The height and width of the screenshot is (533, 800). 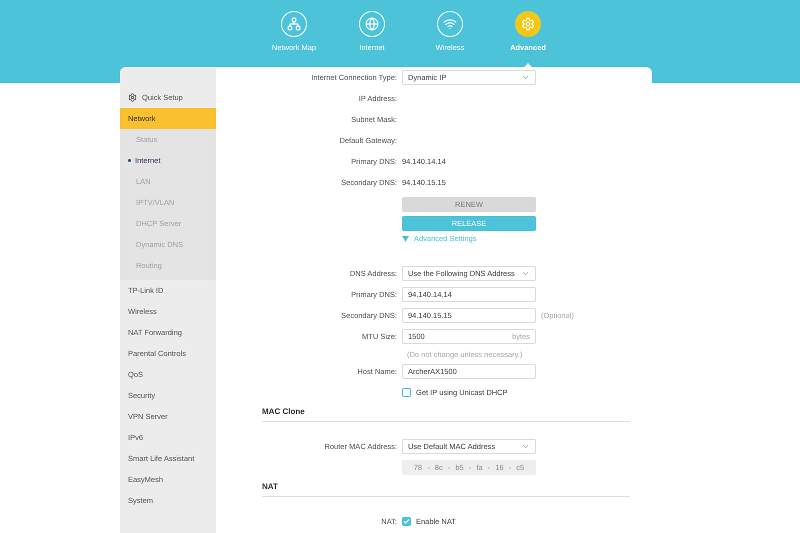 I want to click on network-icon, so click(x=294, y=24).